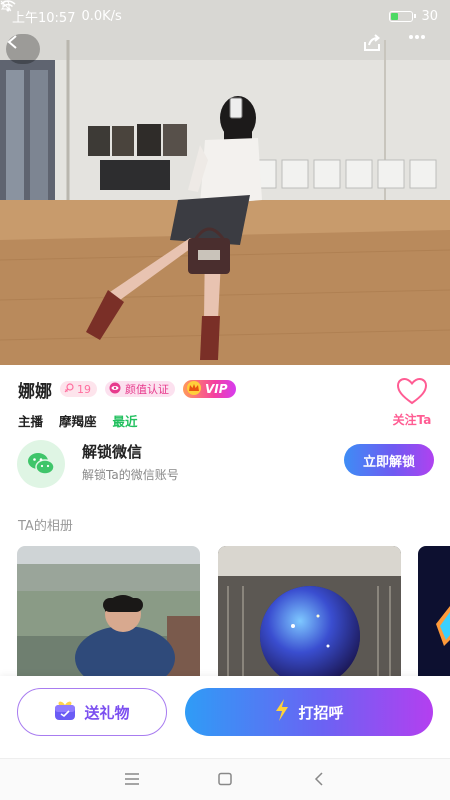  Describe the element at coordinates (23, 49) in the screenshot. I see `back-button` at that location.